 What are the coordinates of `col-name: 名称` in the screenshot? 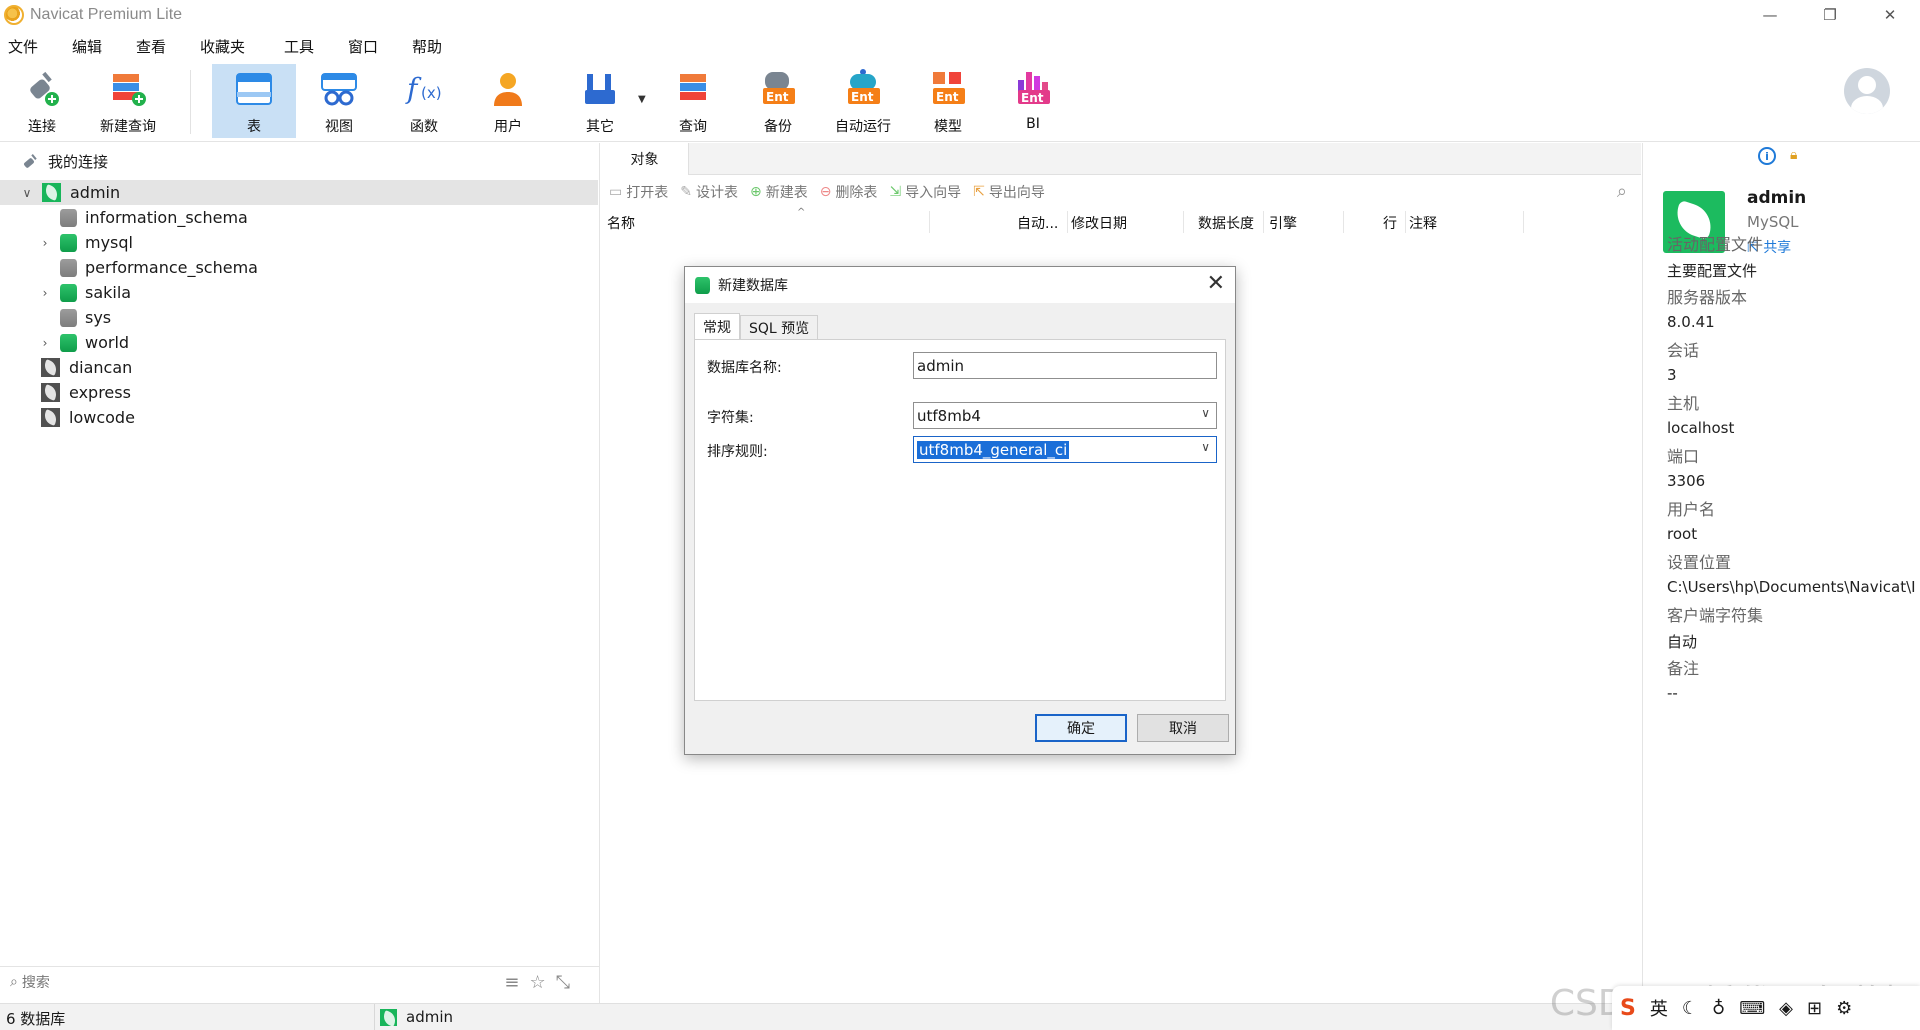 It's located at (621, 223).